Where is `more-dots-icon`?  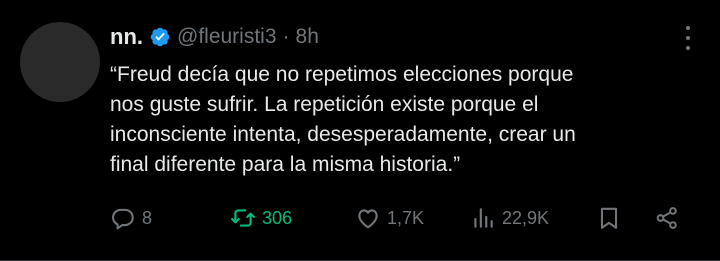 more-dots-icon is located at coordinates (688, 38).